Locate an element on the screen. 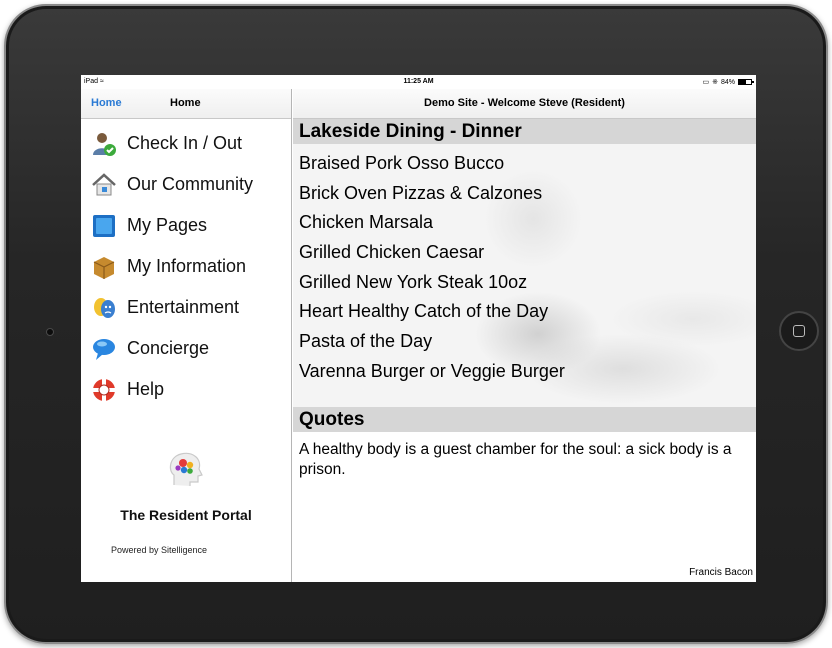 Image resolution: width=832 pixels, height=648 pixels. sidebar-item-concierge: Concierge is located at coordinates (186, 348).